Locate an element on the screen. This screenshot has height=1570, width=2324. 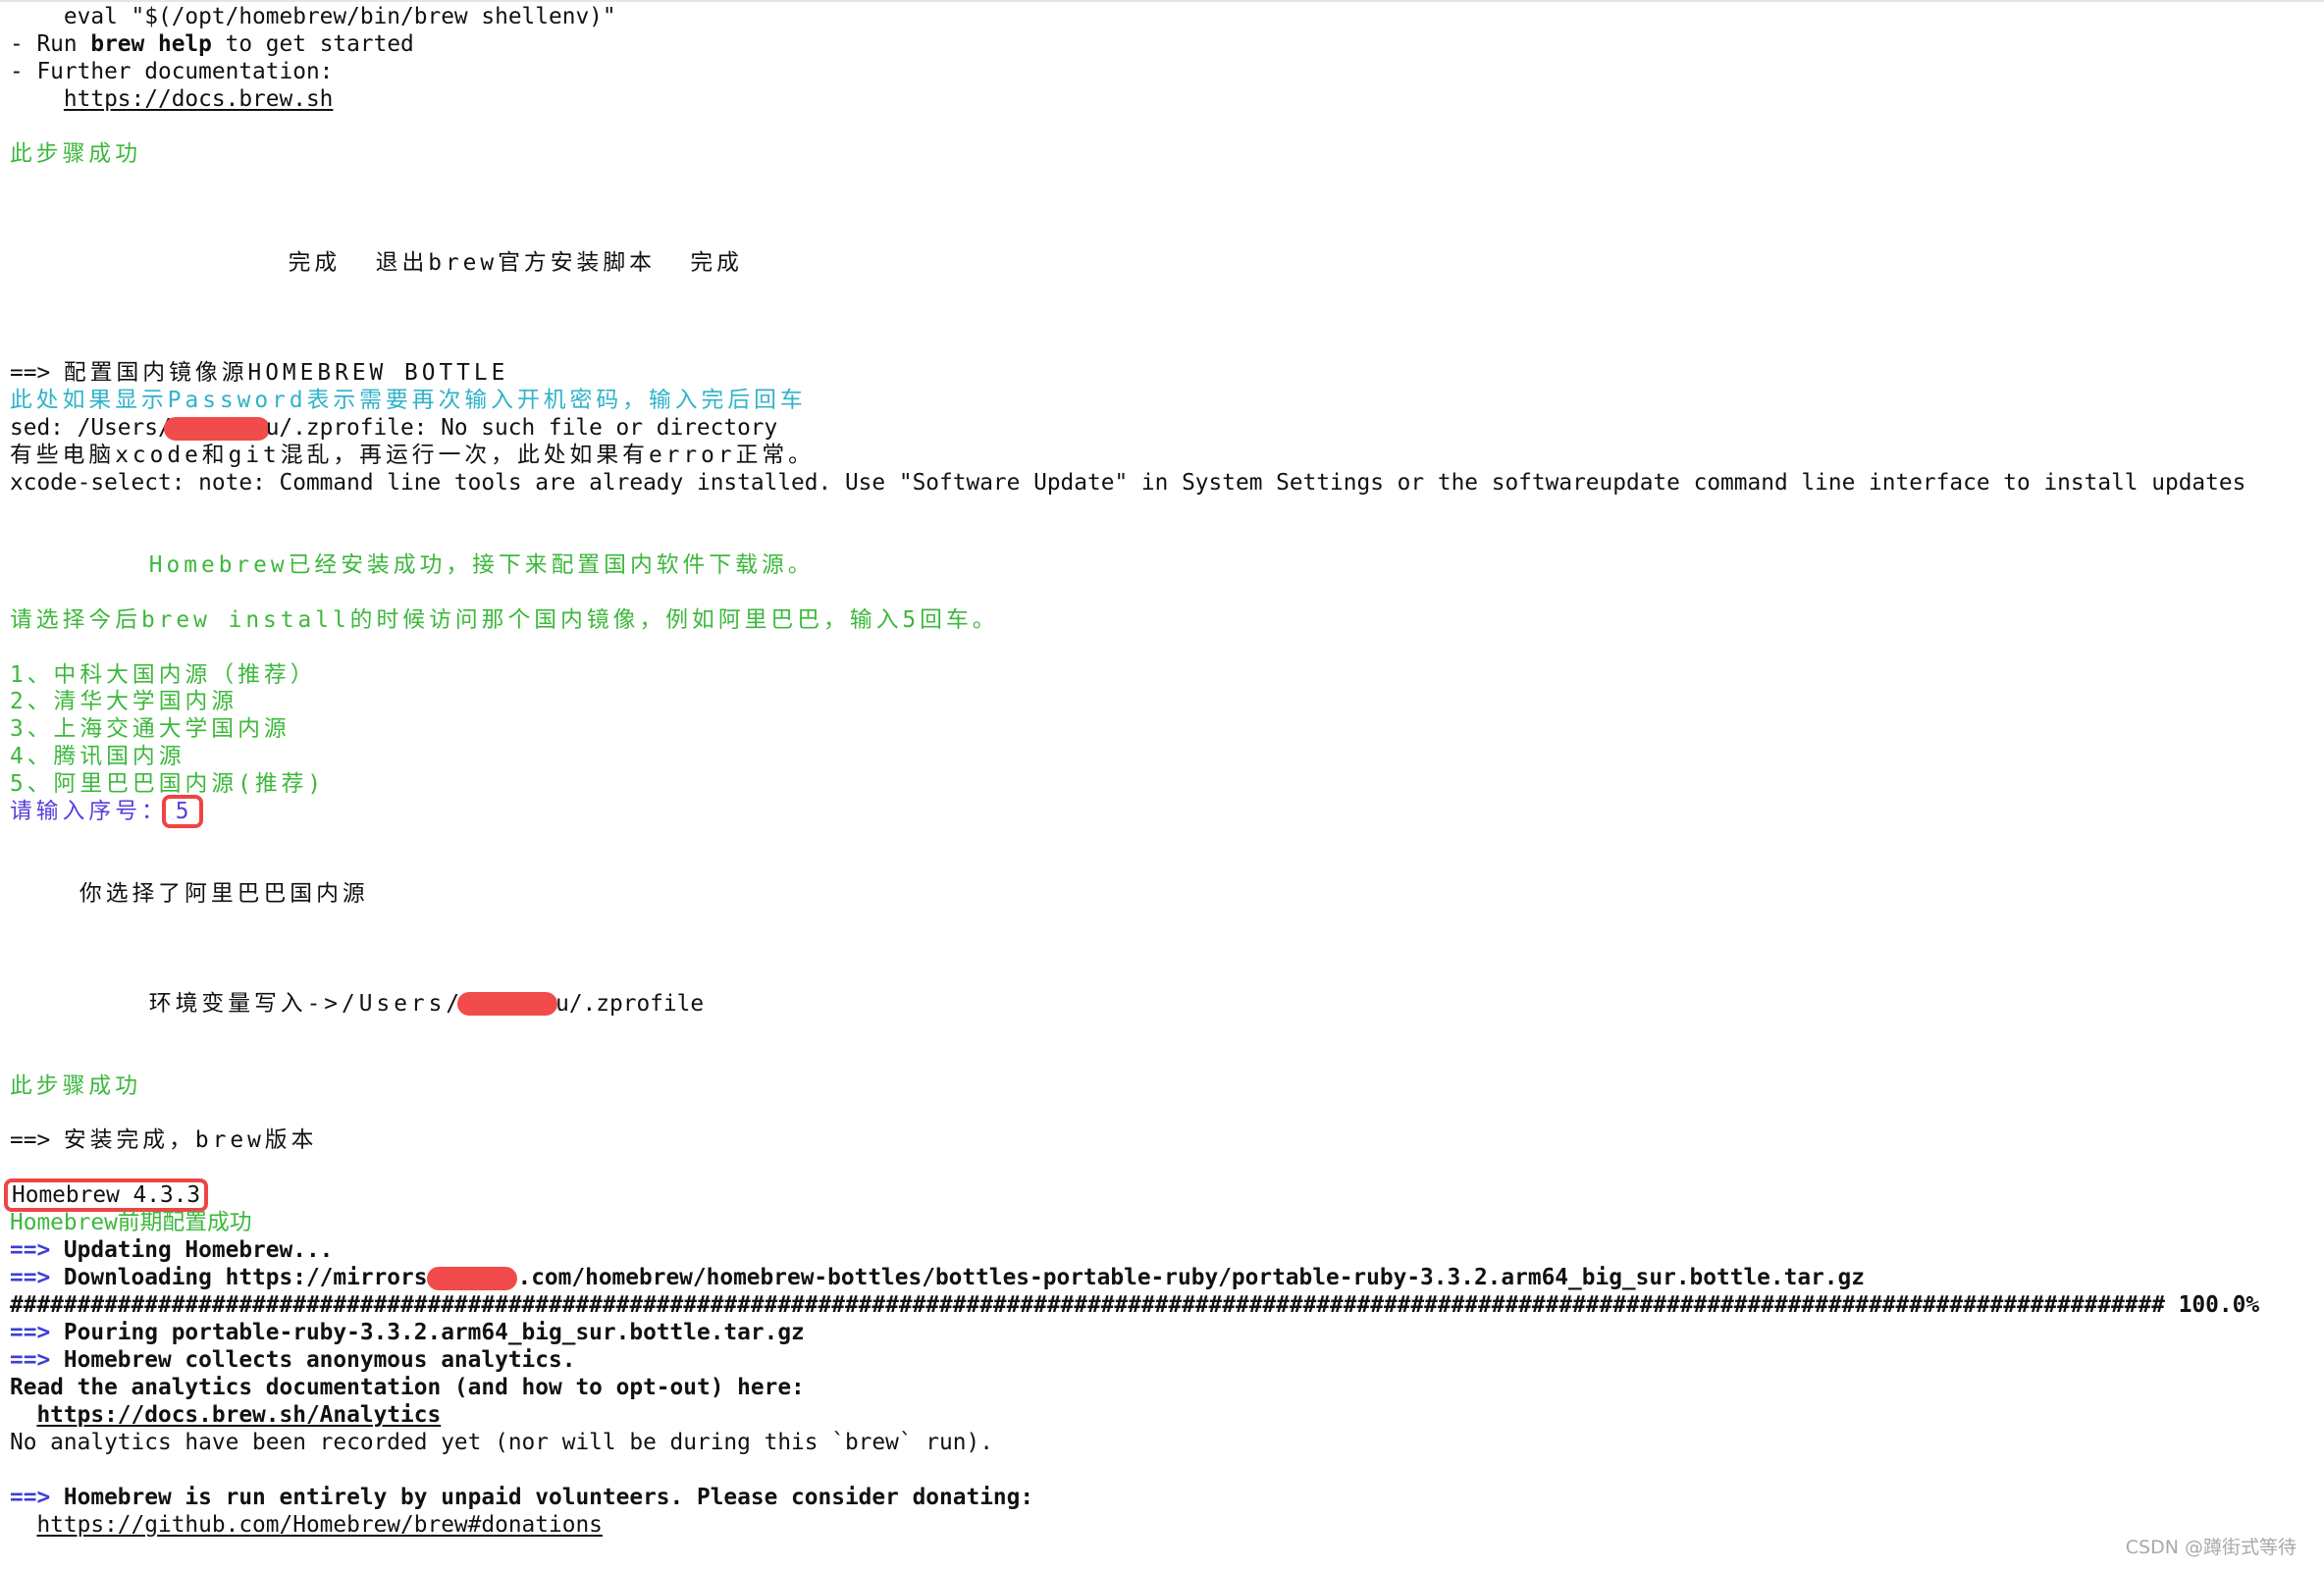
text: u/.zprofile: No such file or directory is located at coordinates (522, 428).